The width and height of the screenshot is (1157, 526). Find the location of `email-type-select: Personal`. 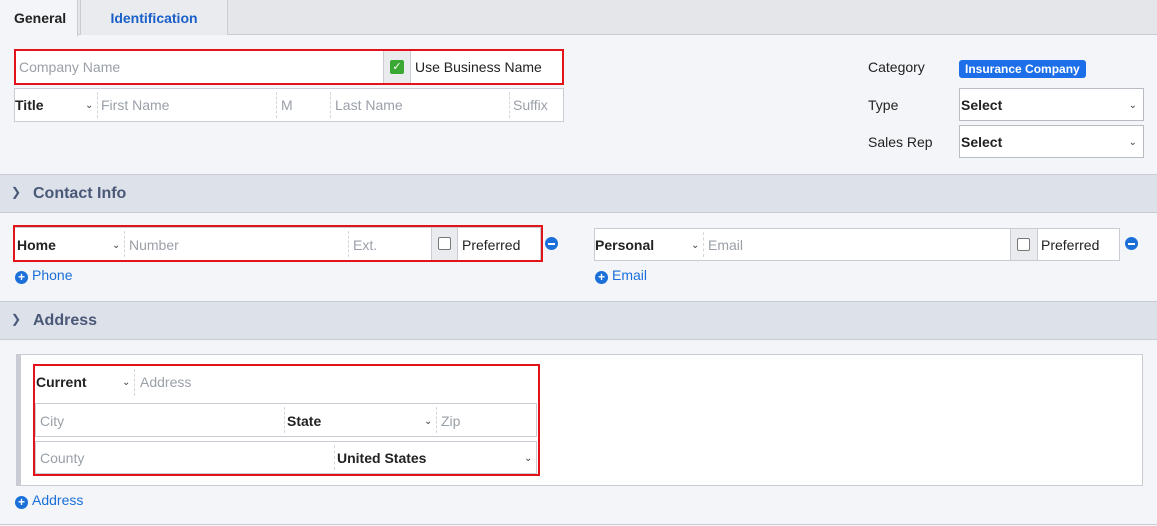

email-type-select: Personal is located at coordinates (624, 245).